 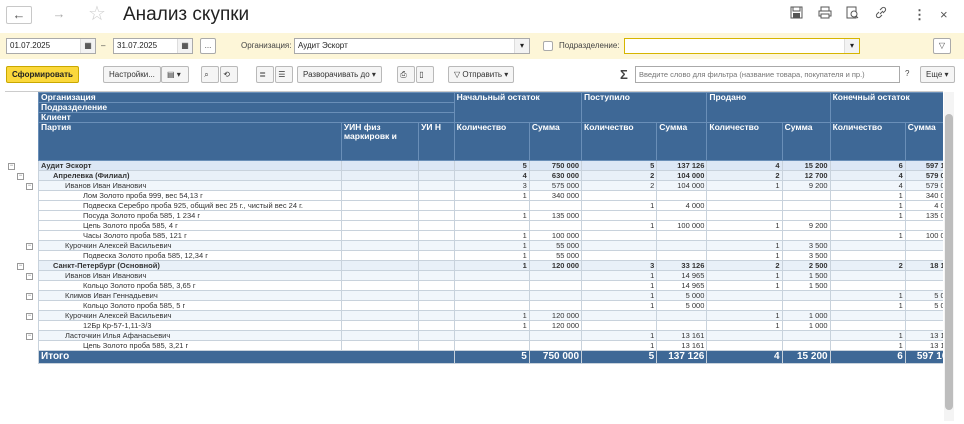 I want to click on header-sold: Продано, so click(x=768, y=107).